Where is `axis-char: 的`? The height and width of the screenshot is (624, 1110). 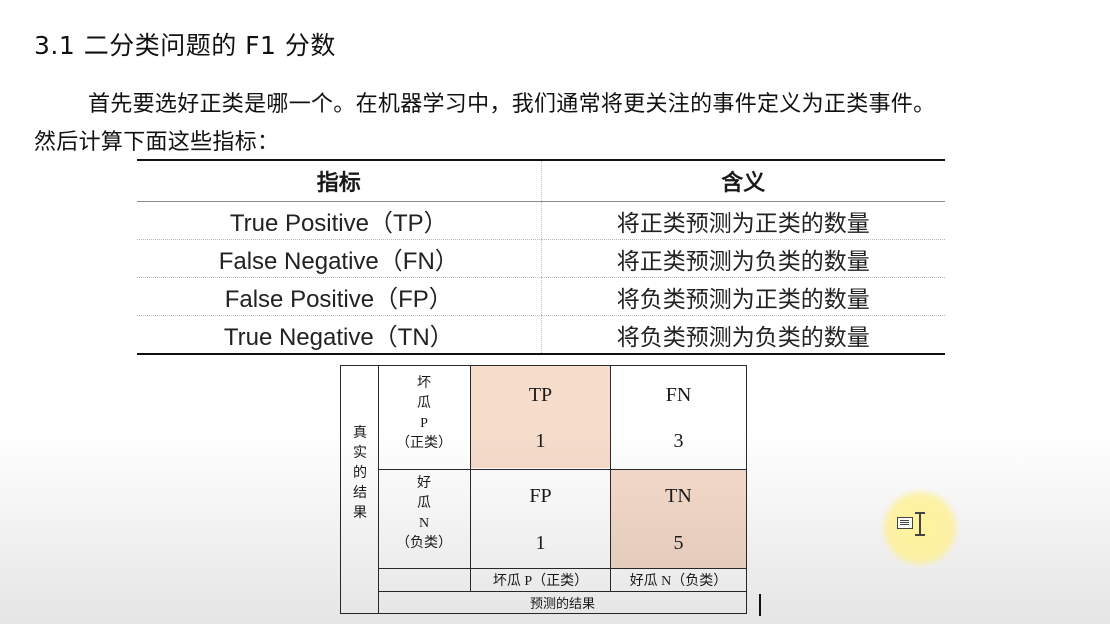 axis-char: 的 is located at coordinates (360, 473).